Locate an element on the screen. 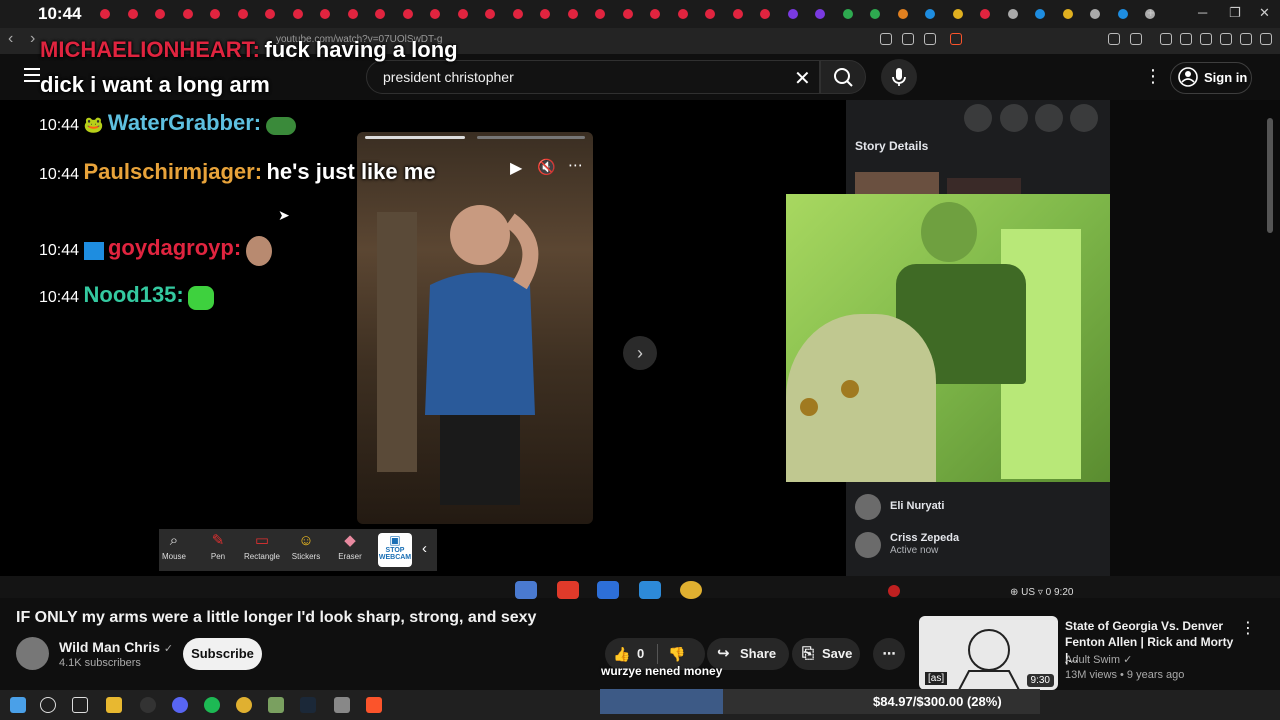 This screenshot has height=720, width=1280. subscribe-button: Subscribe is located at coordinates (222, 654).